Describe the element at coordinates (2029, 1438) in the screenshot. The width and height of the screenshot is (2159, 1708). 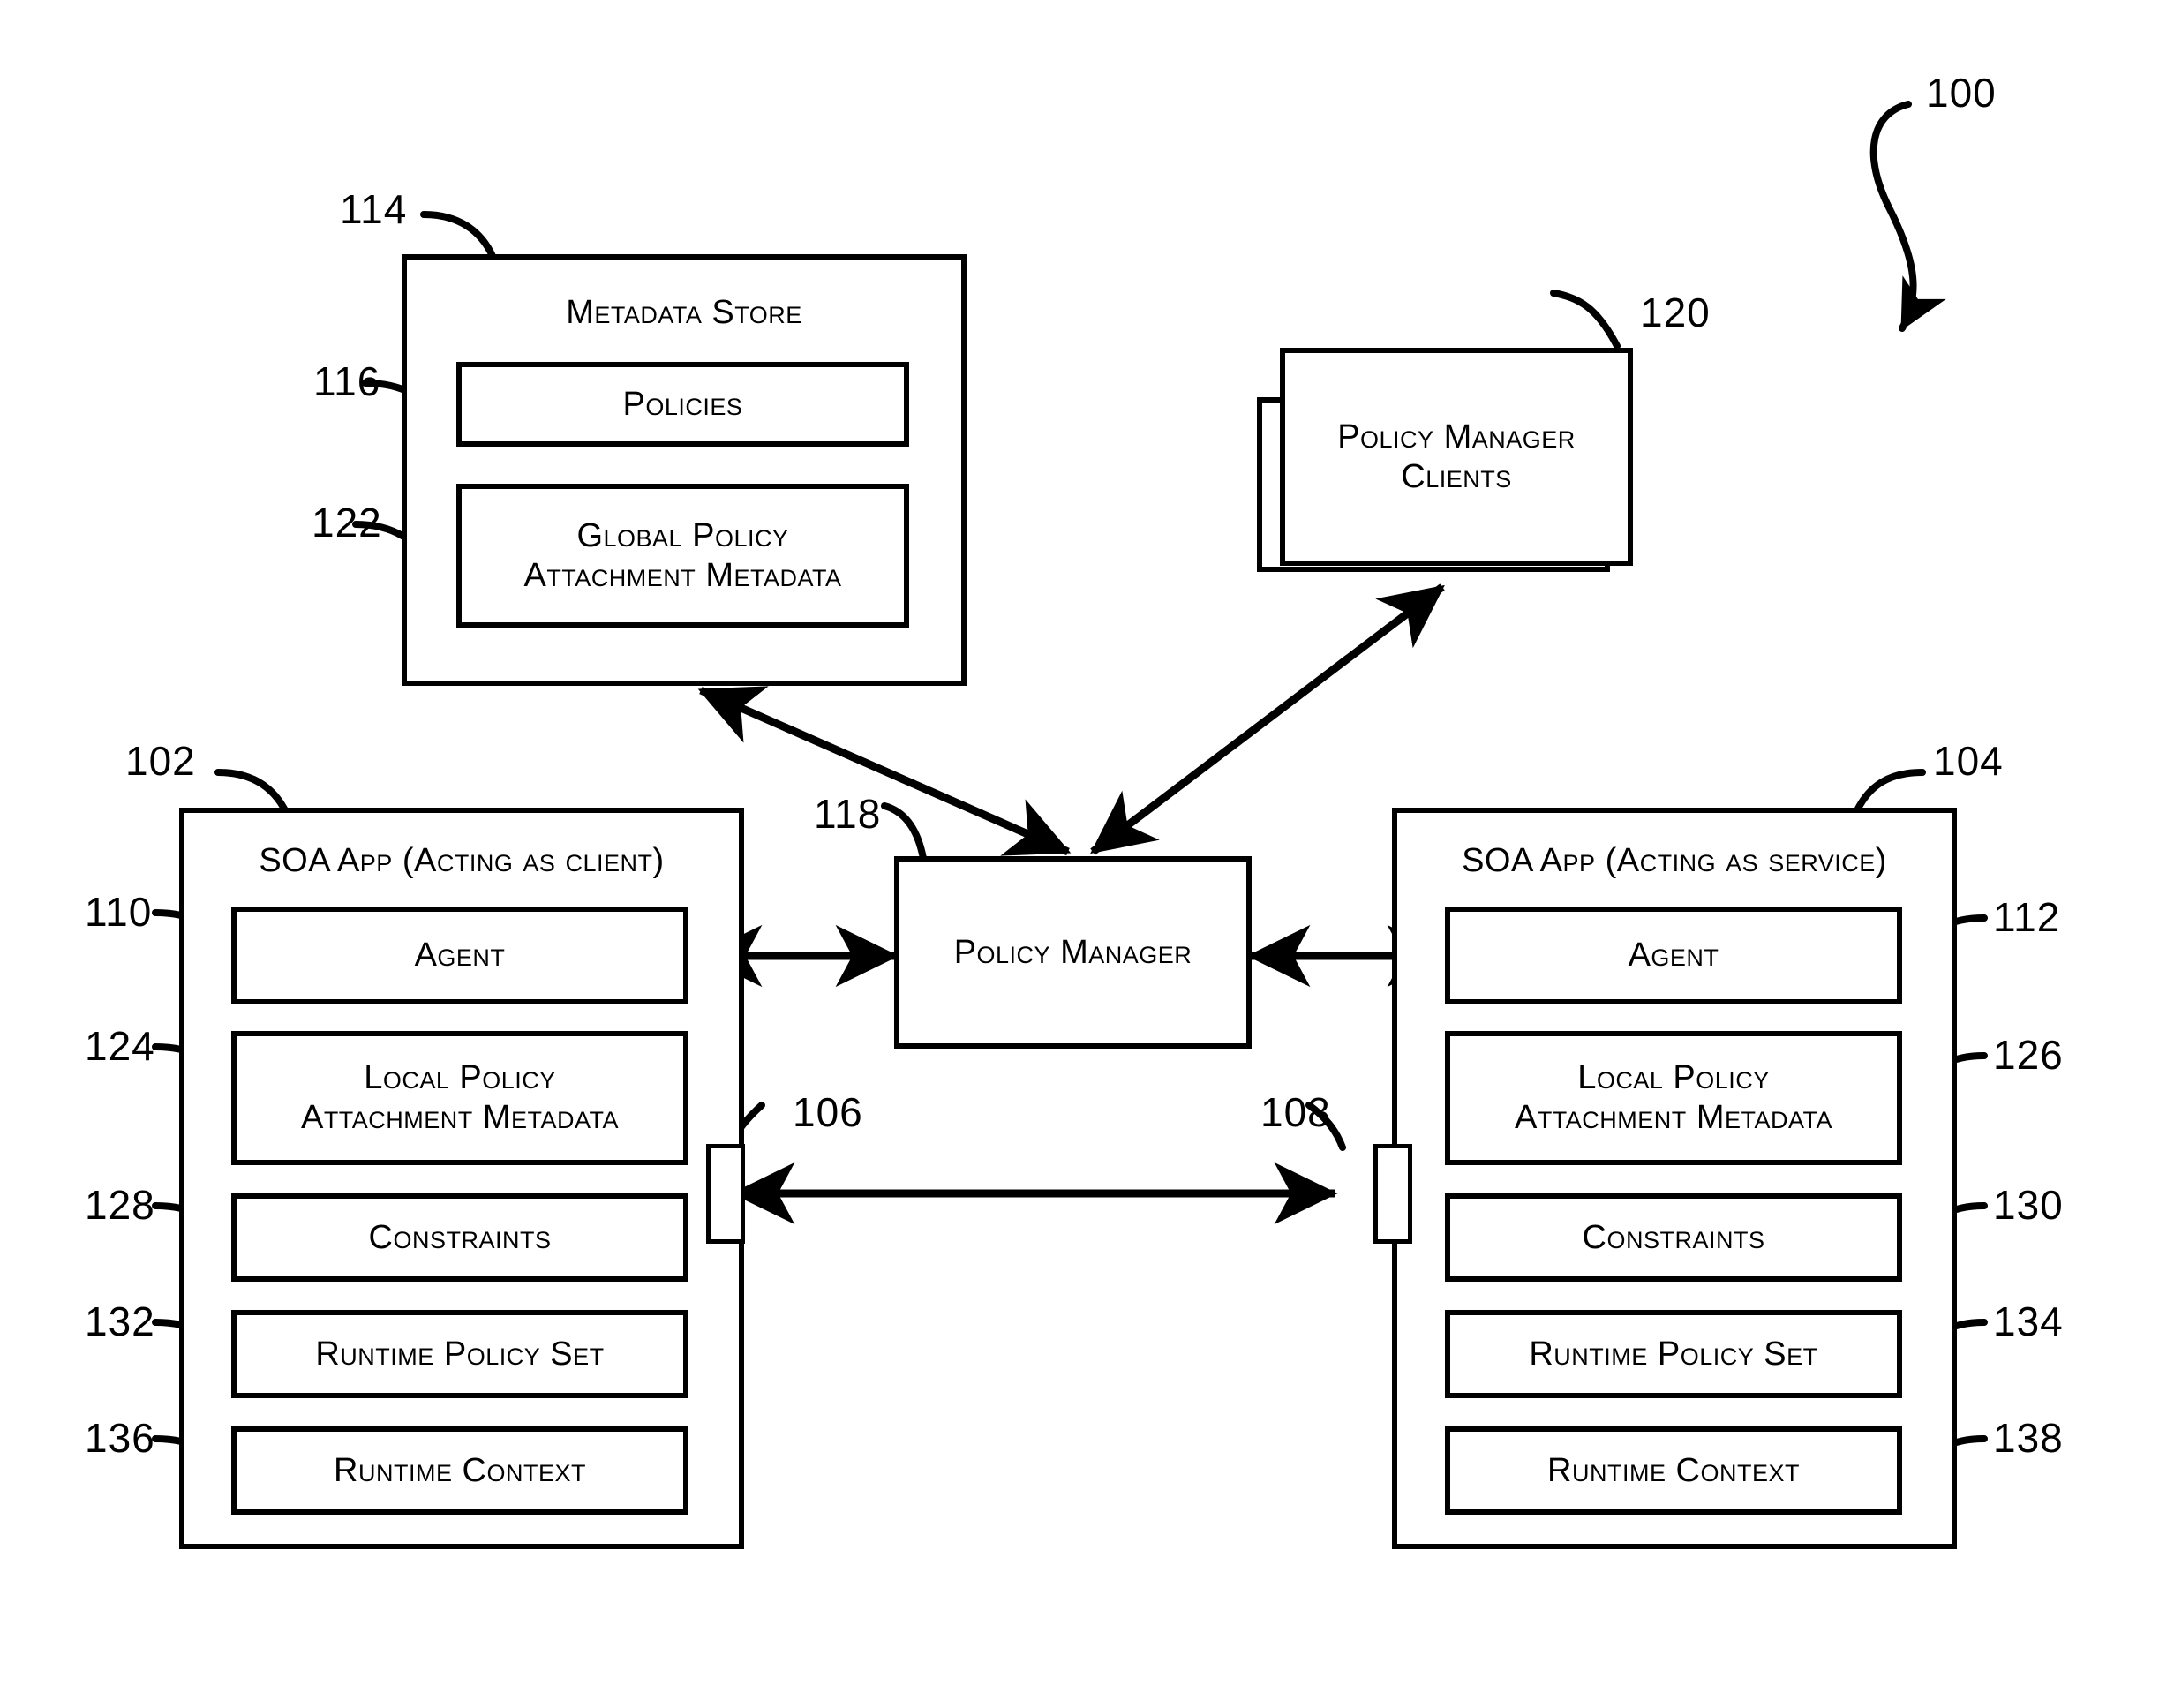
I see `ref-138: 138` at that location.